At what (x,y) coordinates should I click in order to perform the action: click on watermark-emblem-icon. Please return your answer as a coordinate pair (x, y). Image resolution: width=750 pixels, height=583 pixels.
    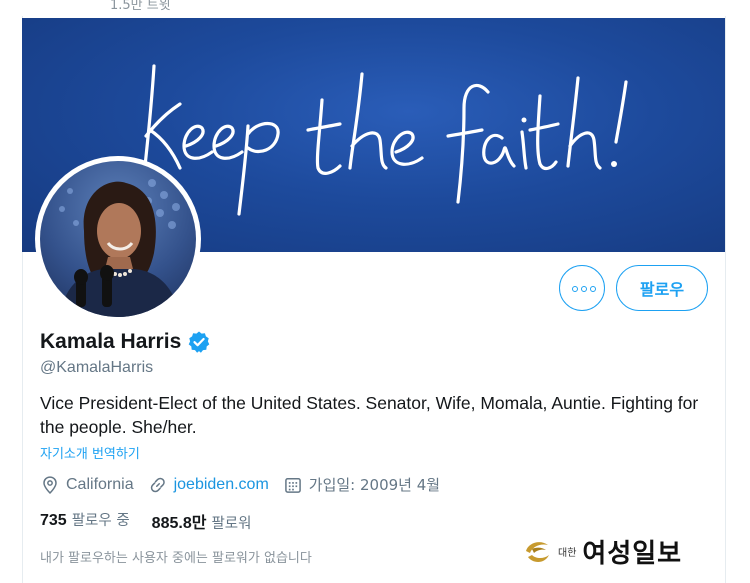
    Looking at the image, I should click on (537, 551).